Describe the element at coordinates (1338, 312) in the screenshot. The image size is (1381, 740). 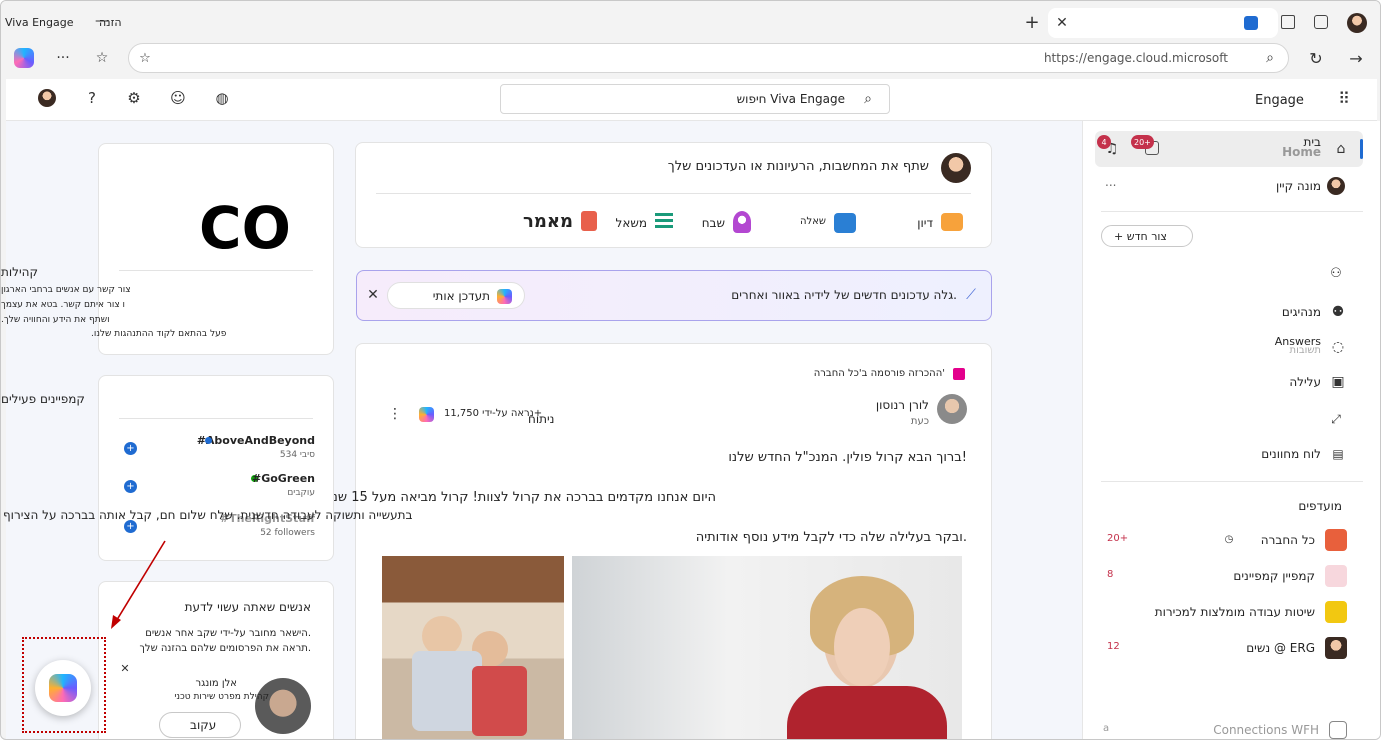
I see `people-icon: ⚉` at that location.